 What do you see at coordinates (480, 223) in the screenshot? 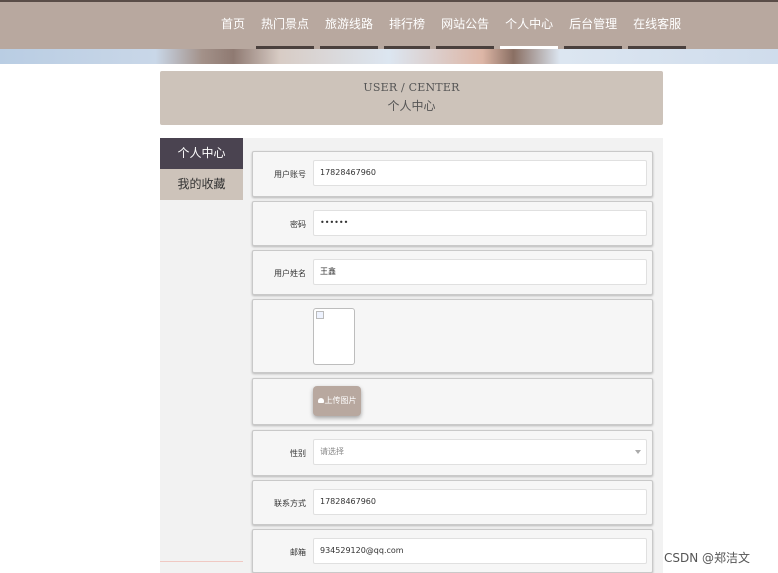
I see `password-input: ••••••` at bounding box center [480, 223].